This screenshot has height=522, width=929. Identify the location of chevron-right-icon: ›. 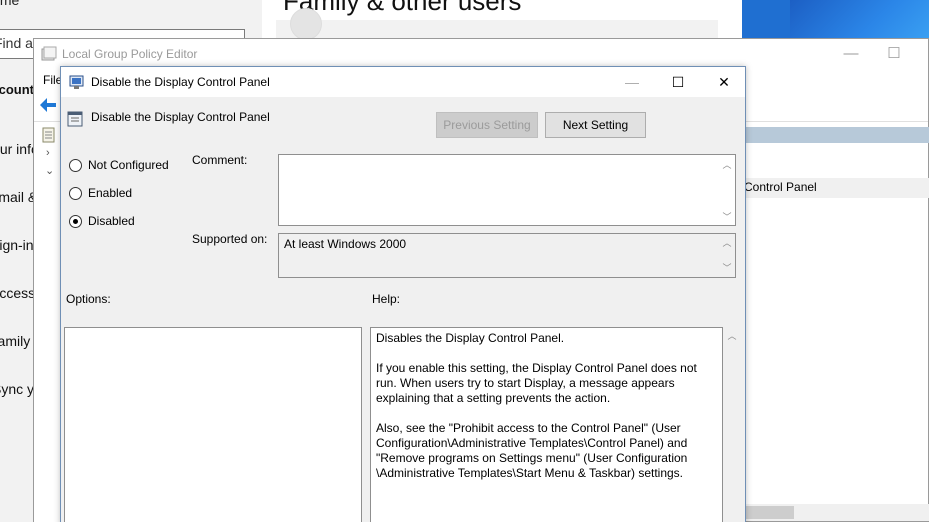
(48, 153).